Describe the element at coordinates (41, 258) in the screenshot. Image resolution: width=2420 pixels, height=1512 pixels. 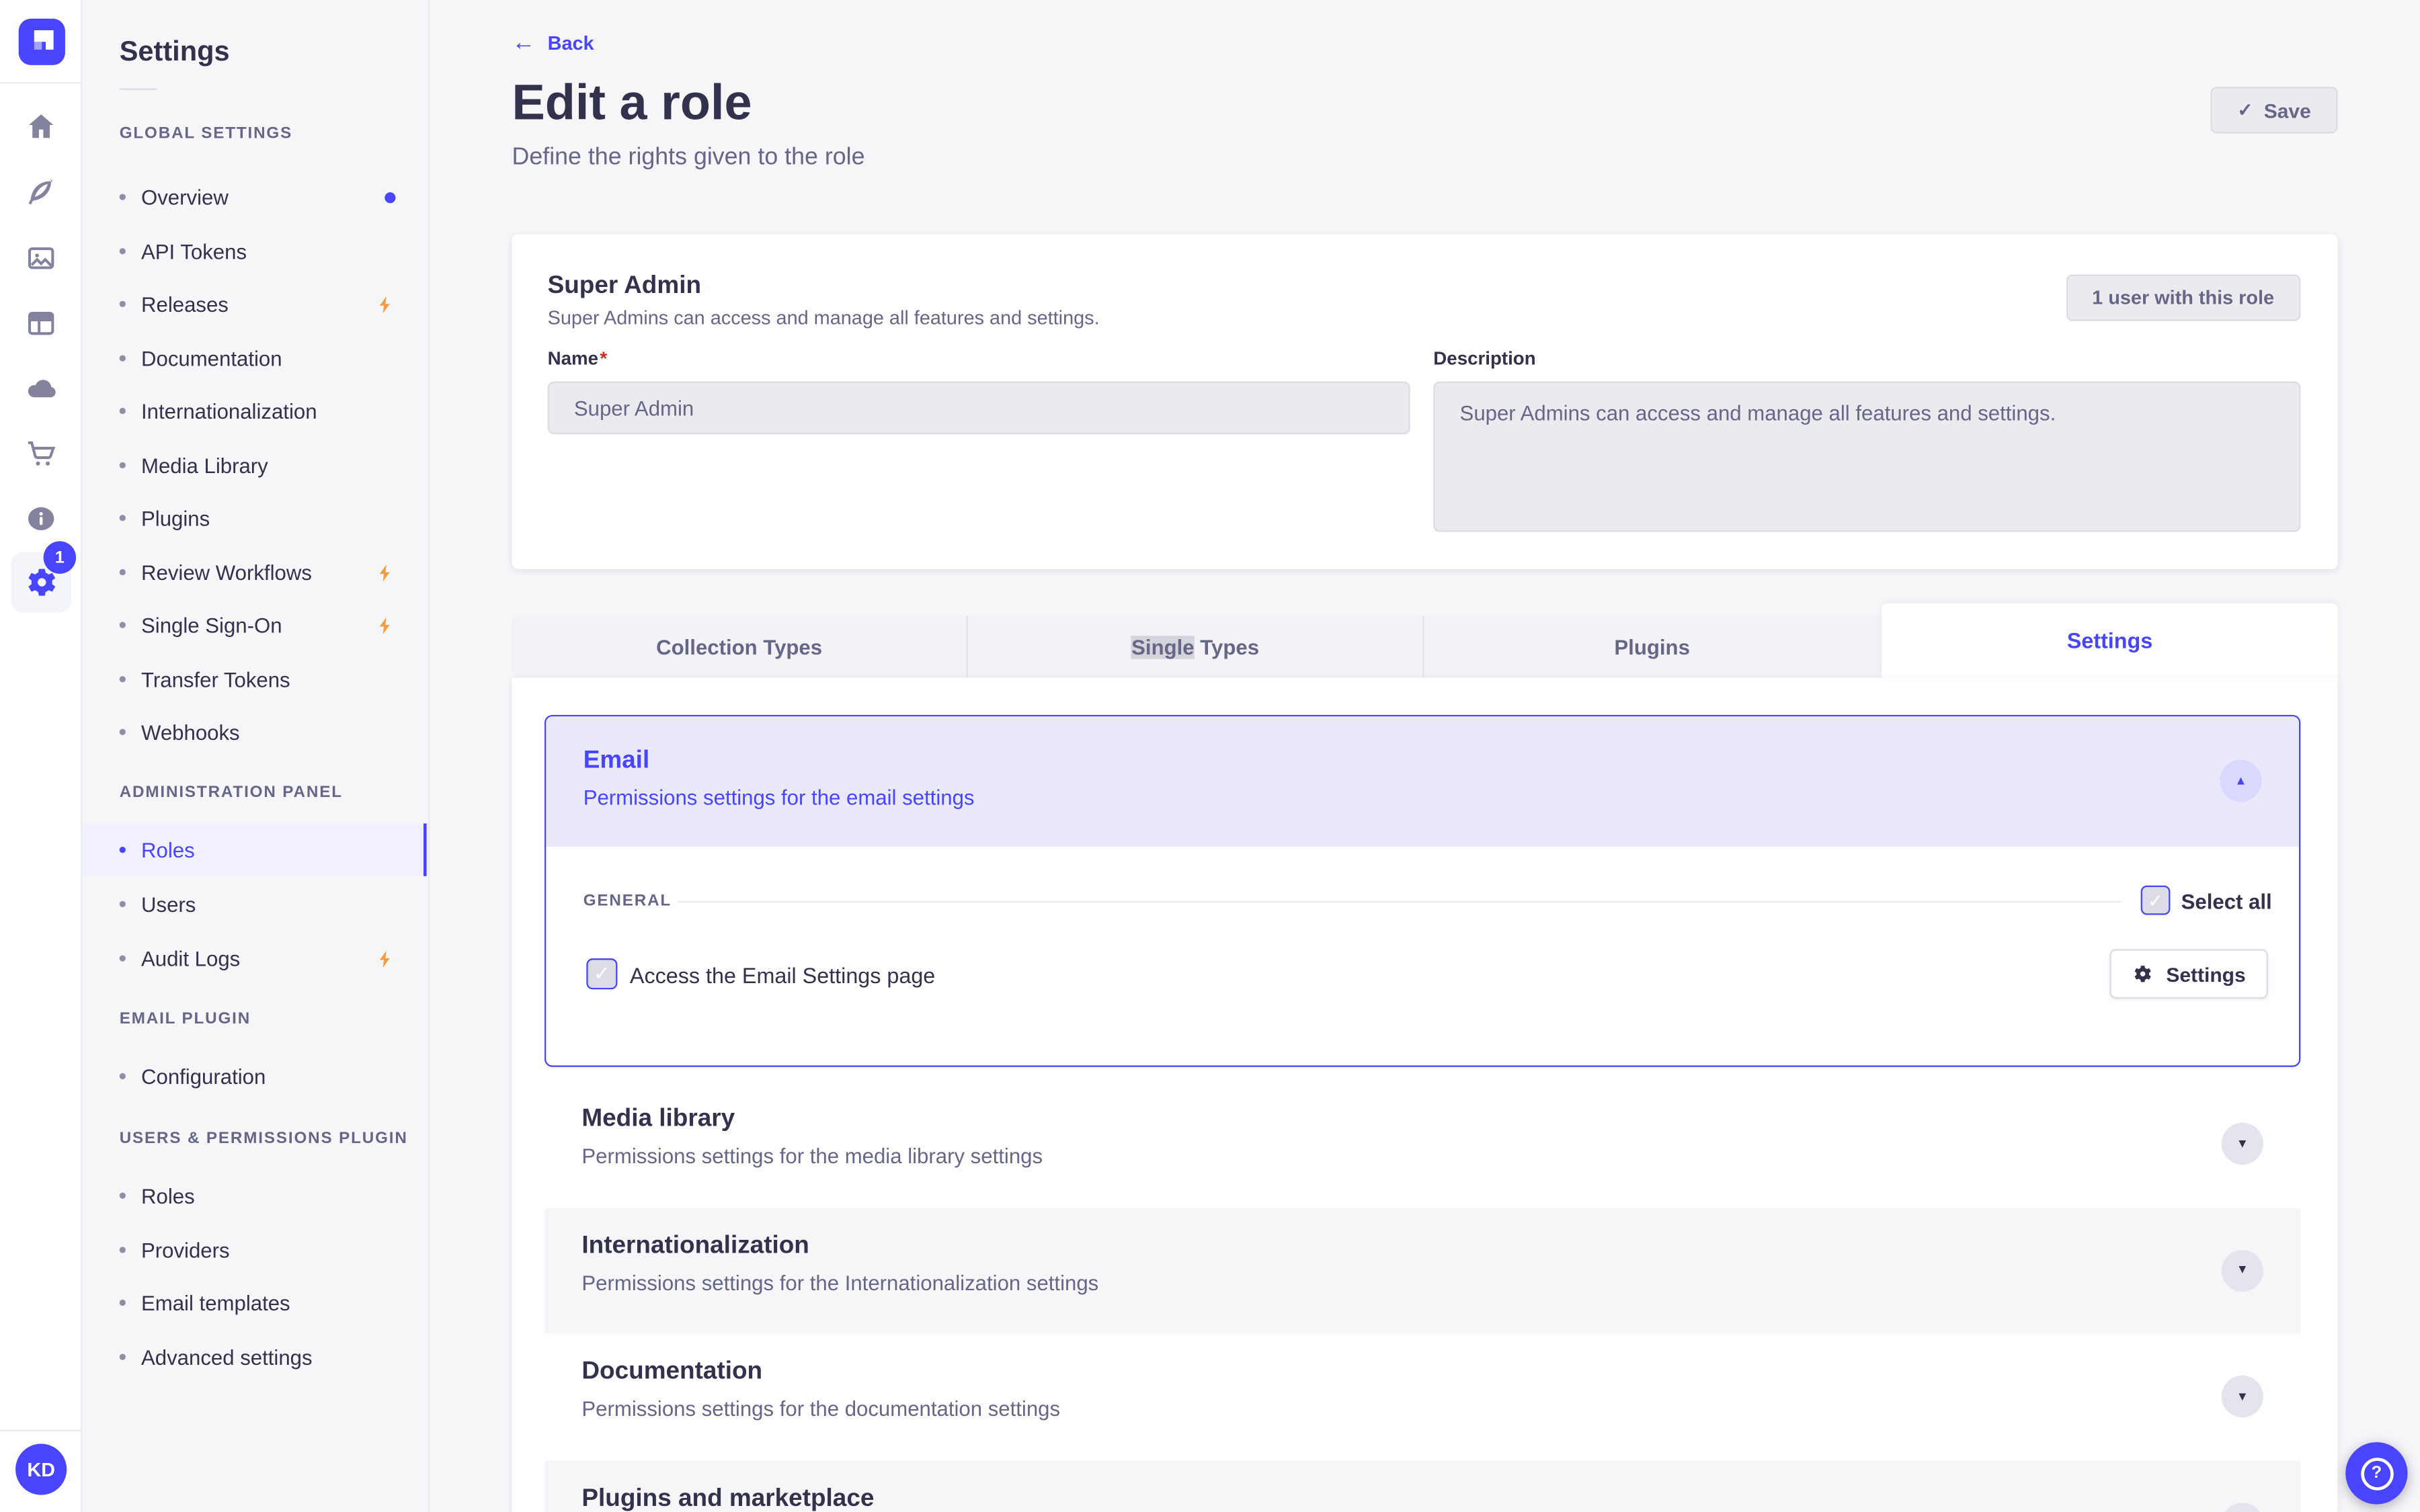
I see `media-library-icon` at that location.